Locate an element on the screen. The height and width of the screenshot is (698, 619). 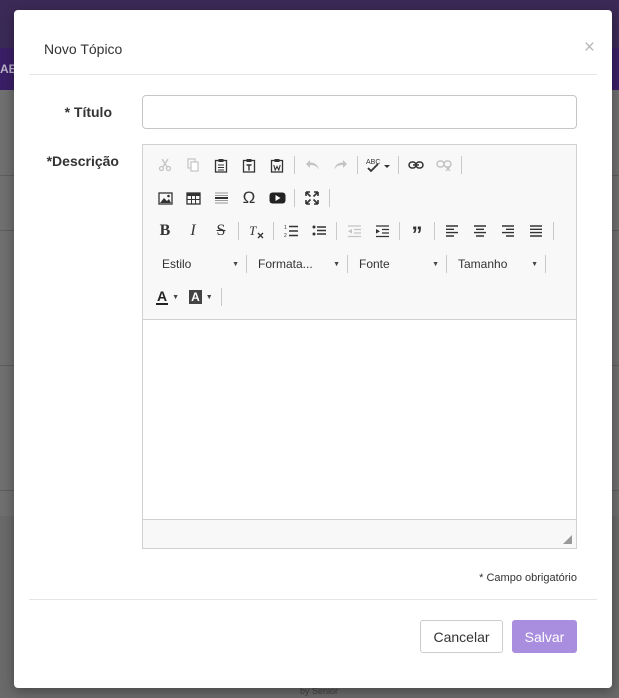
youtube-icon is located at coordinates (277, 198).